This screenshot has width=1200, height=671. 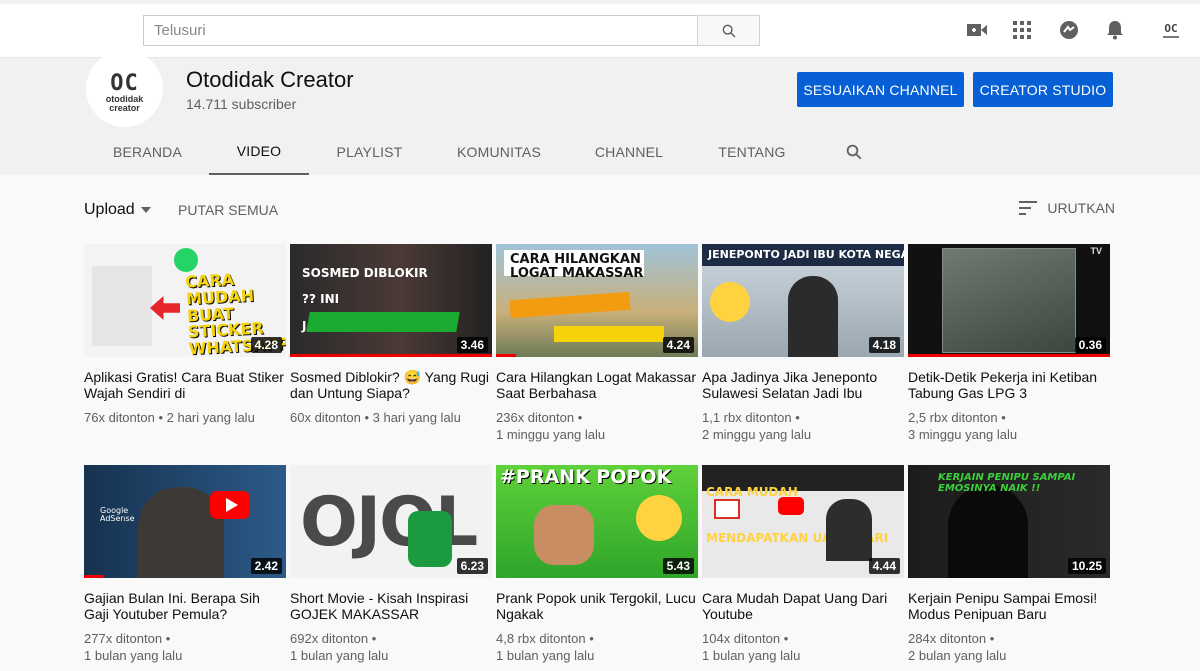 What do you see at coordinates (880, 89) in the screenshot?
I see `customize-channel-button: SESUAIKAN CHANNEL` at bounding box center [880, 89].